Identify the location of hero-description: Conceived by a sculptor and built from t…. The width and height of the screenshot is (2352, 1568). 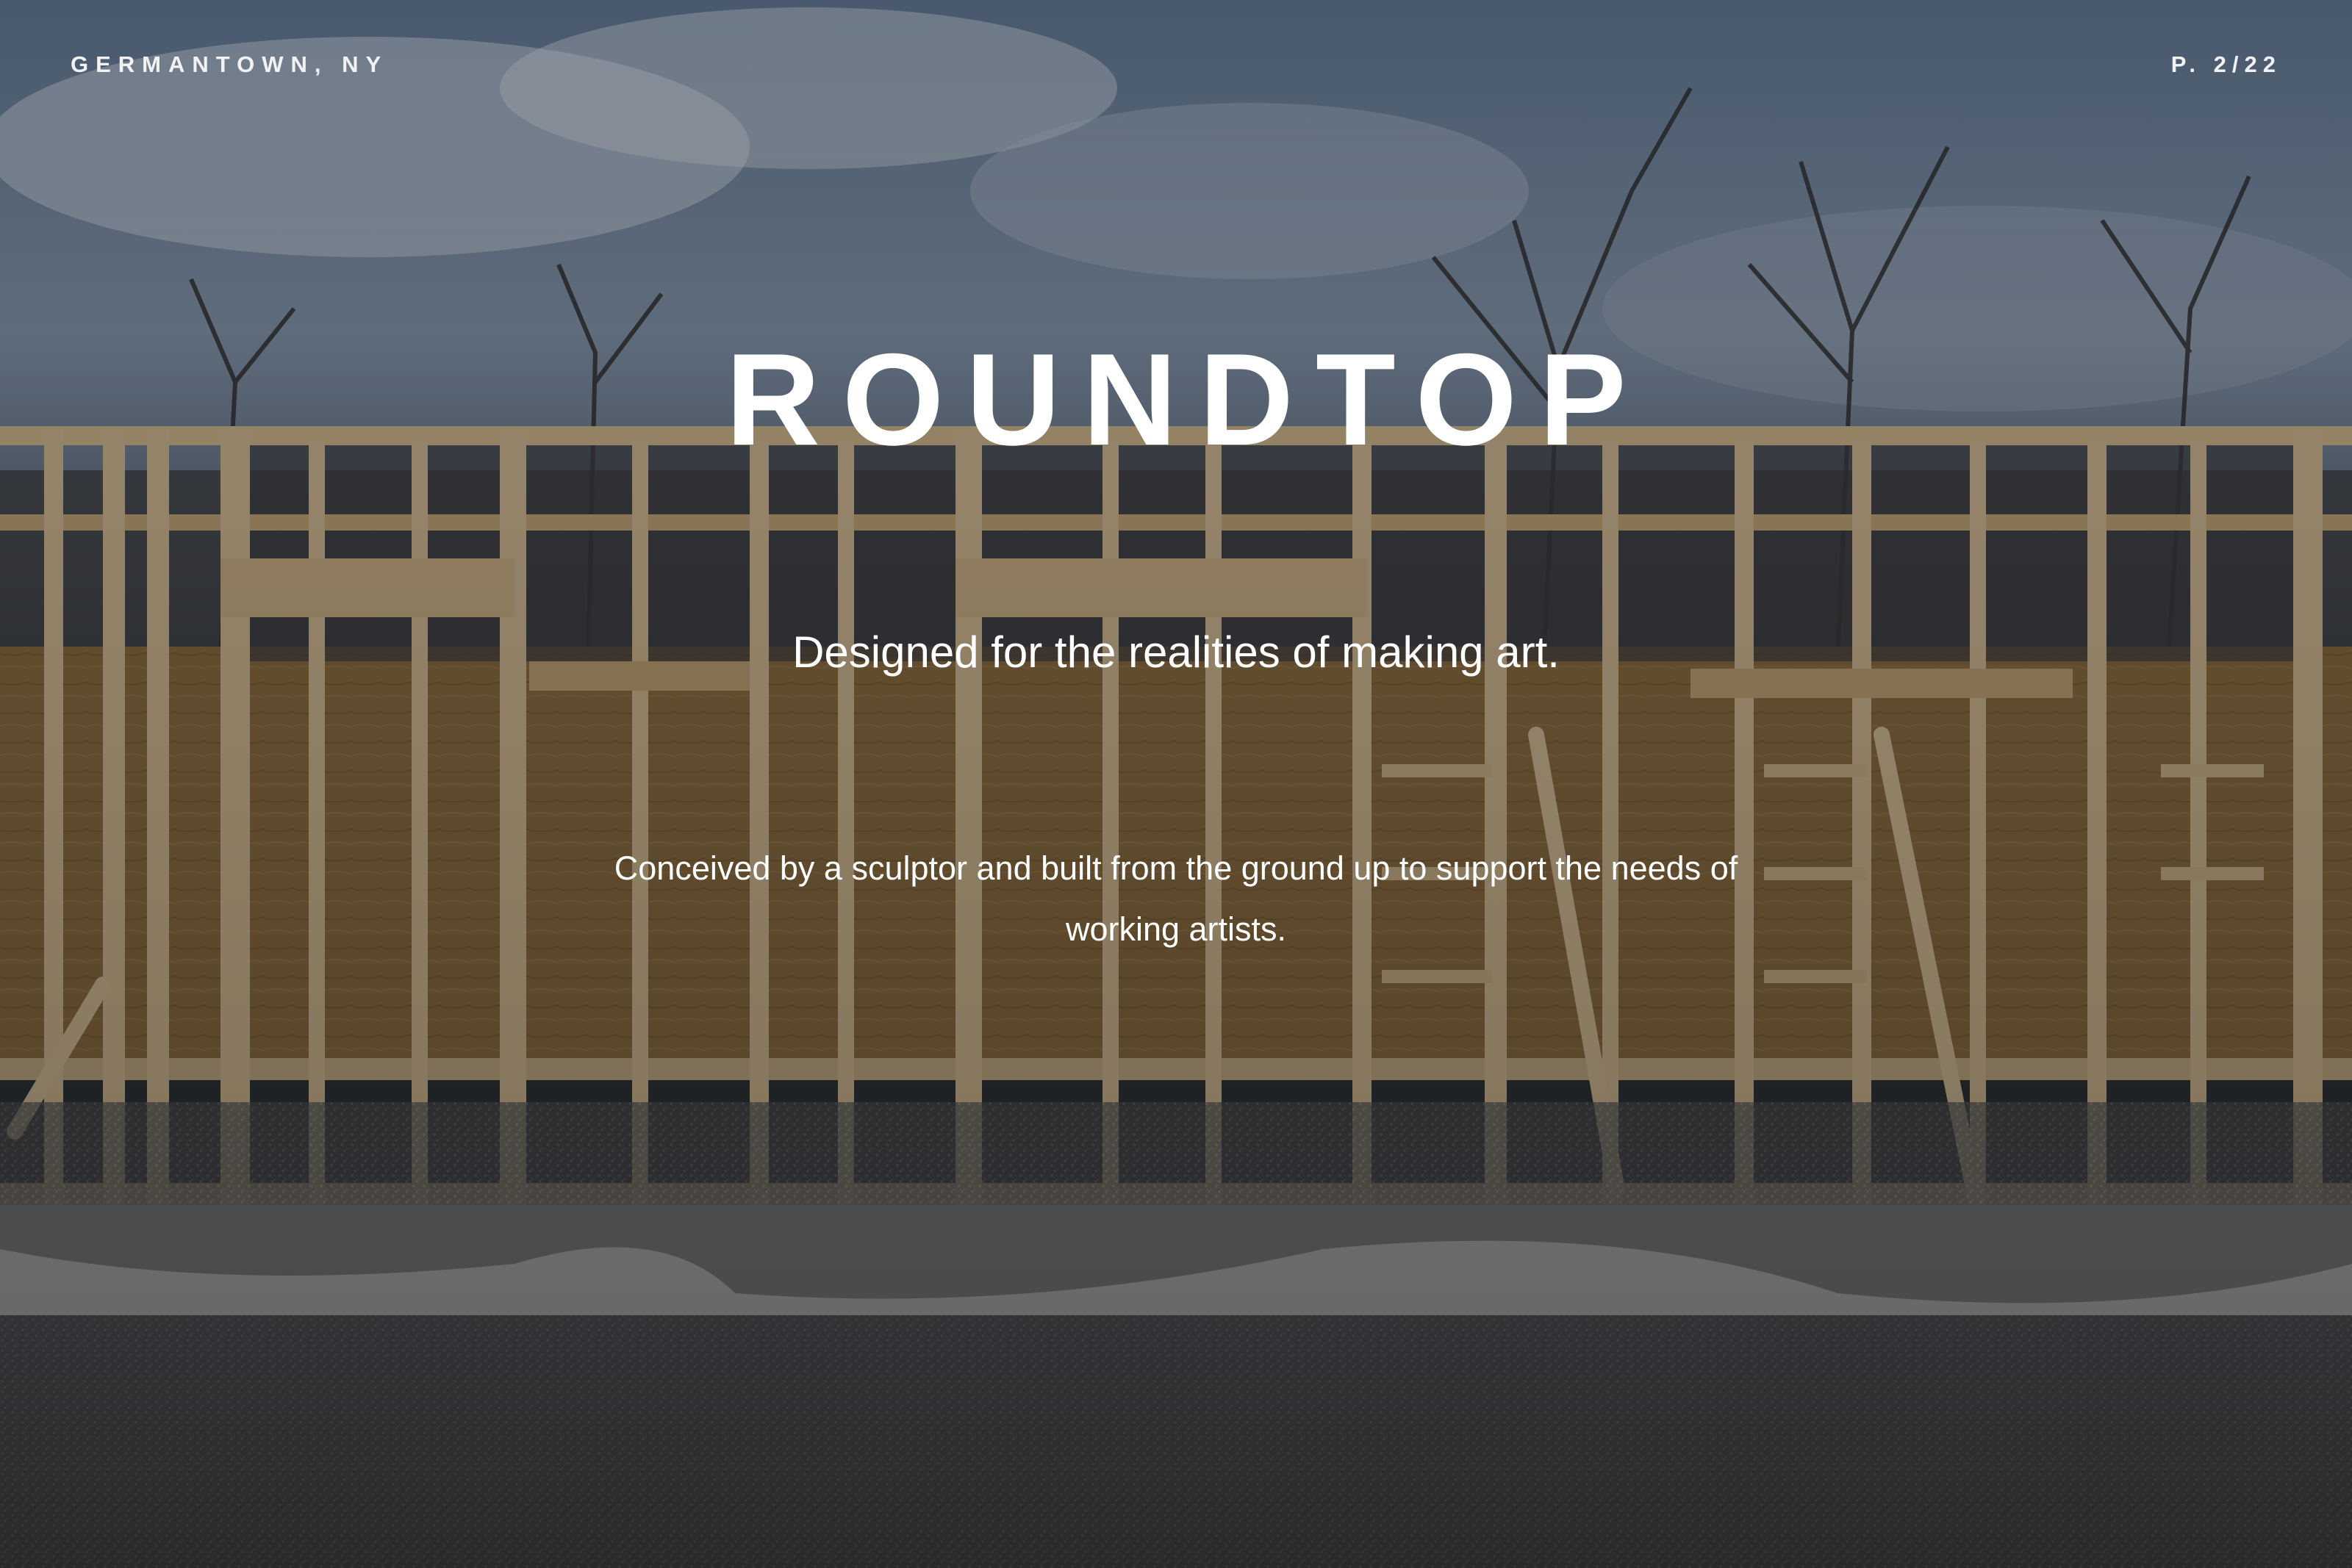
(1176, 899).